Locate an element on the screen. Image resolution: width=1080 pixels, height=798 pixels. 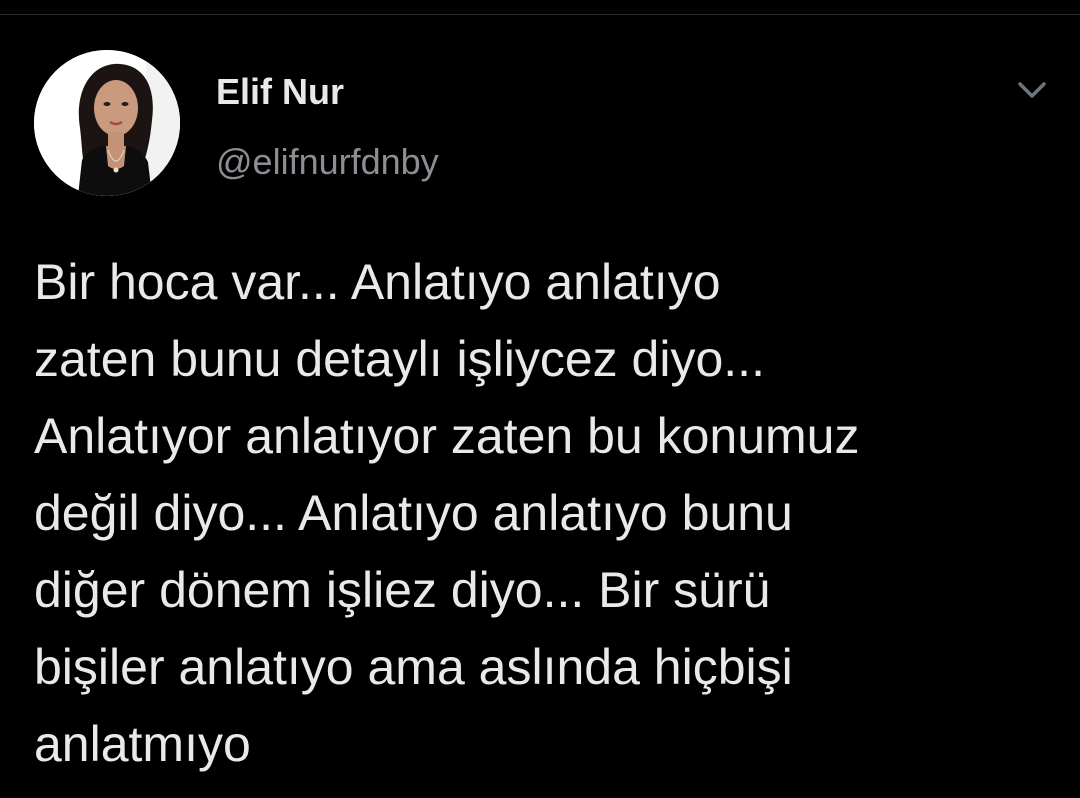
tweet-text-line: diğer dönem işliez diyo... Bir sürü is located at coordinates (402, 590).